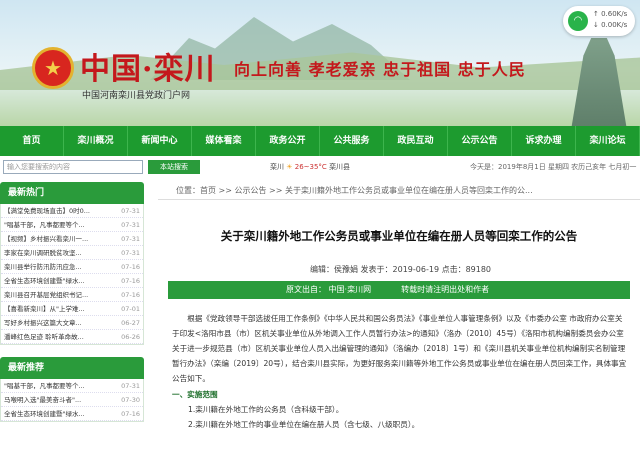 This screenshot has width=640, height=450. What do you see at coordinates (72, 267) in the screenshot?
I see `list-item: 栾川县举行防汛防汛应急... 07-16` at bounding box center [72, 267].